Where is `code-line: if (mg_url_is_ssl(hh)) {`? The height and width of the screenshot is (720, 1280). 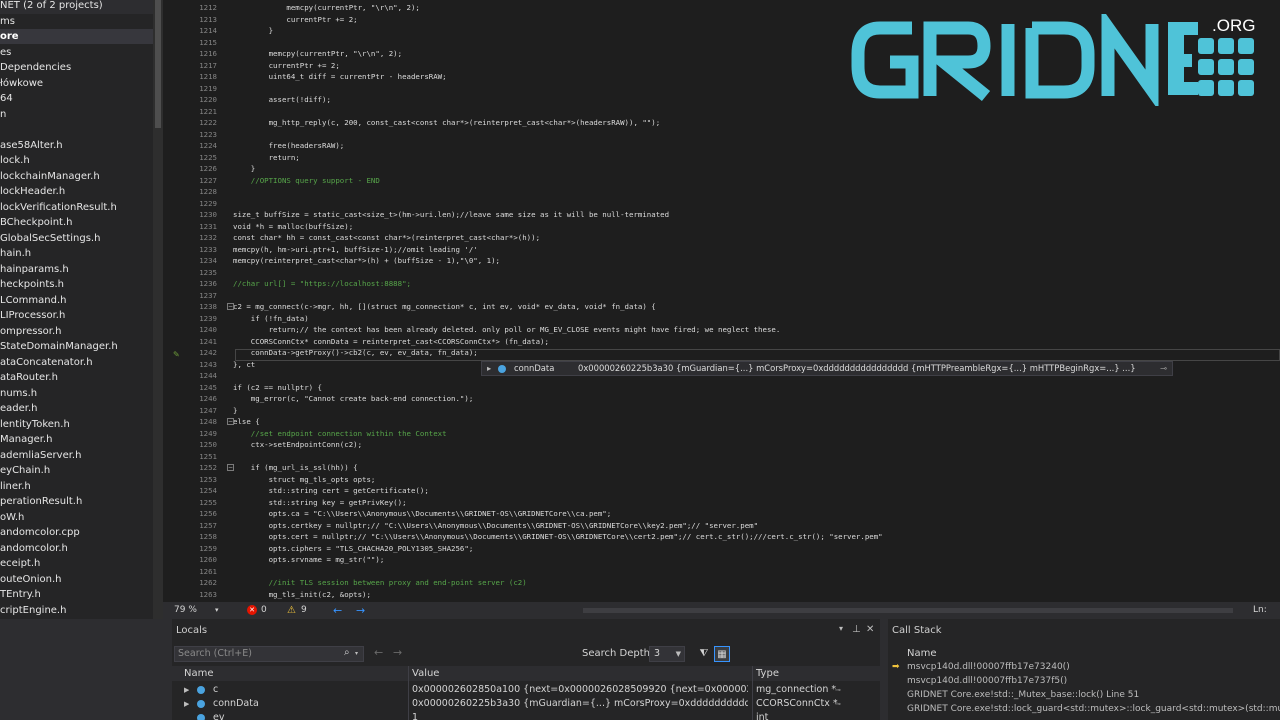
code-line: if (mg_url_is_ssl(hh)) { is located at coordinates (295, 468).